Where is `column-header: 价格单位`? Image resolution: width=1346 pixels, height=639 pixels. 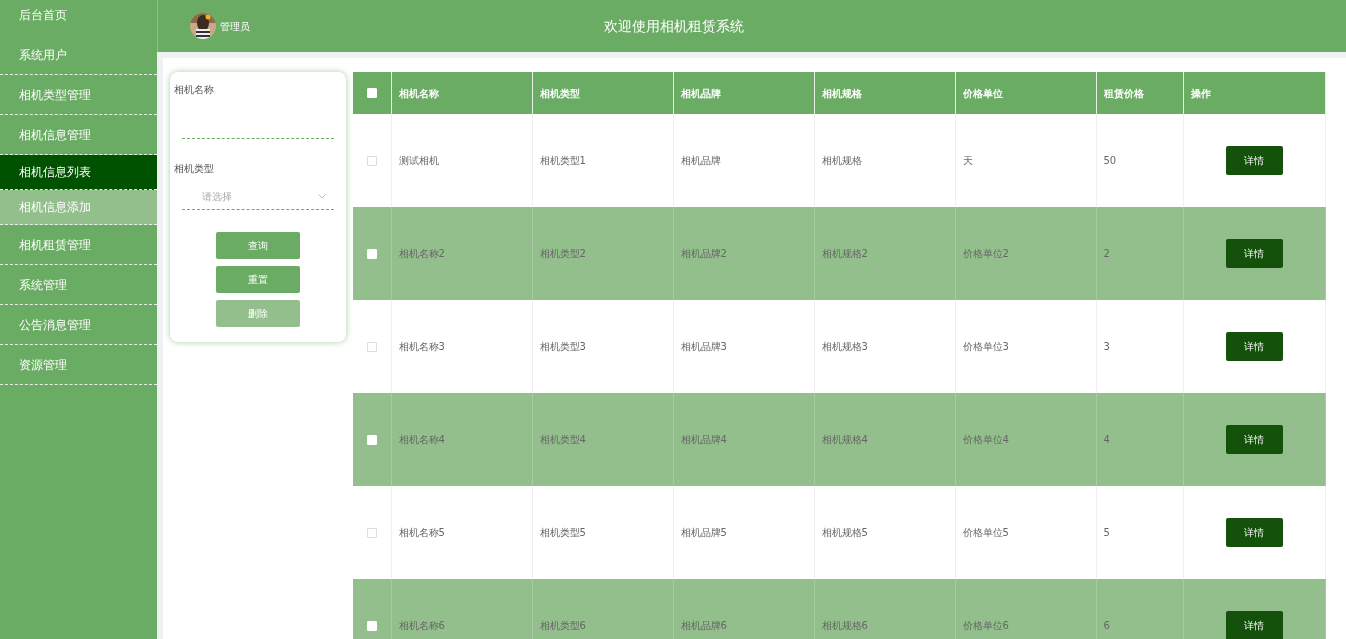
column-header: 价格单位 is located at coordinates (1025, 93).